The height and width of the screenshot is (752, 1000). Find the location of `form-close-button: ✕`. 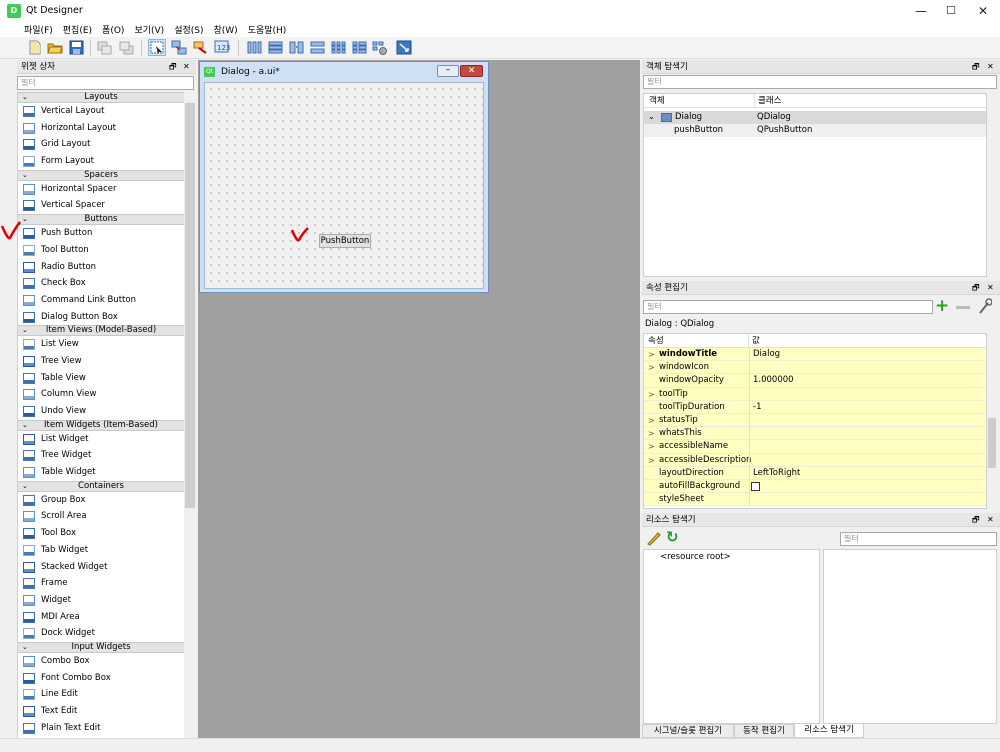

form-close-button: ✕ is located at coordinates (471, 71).